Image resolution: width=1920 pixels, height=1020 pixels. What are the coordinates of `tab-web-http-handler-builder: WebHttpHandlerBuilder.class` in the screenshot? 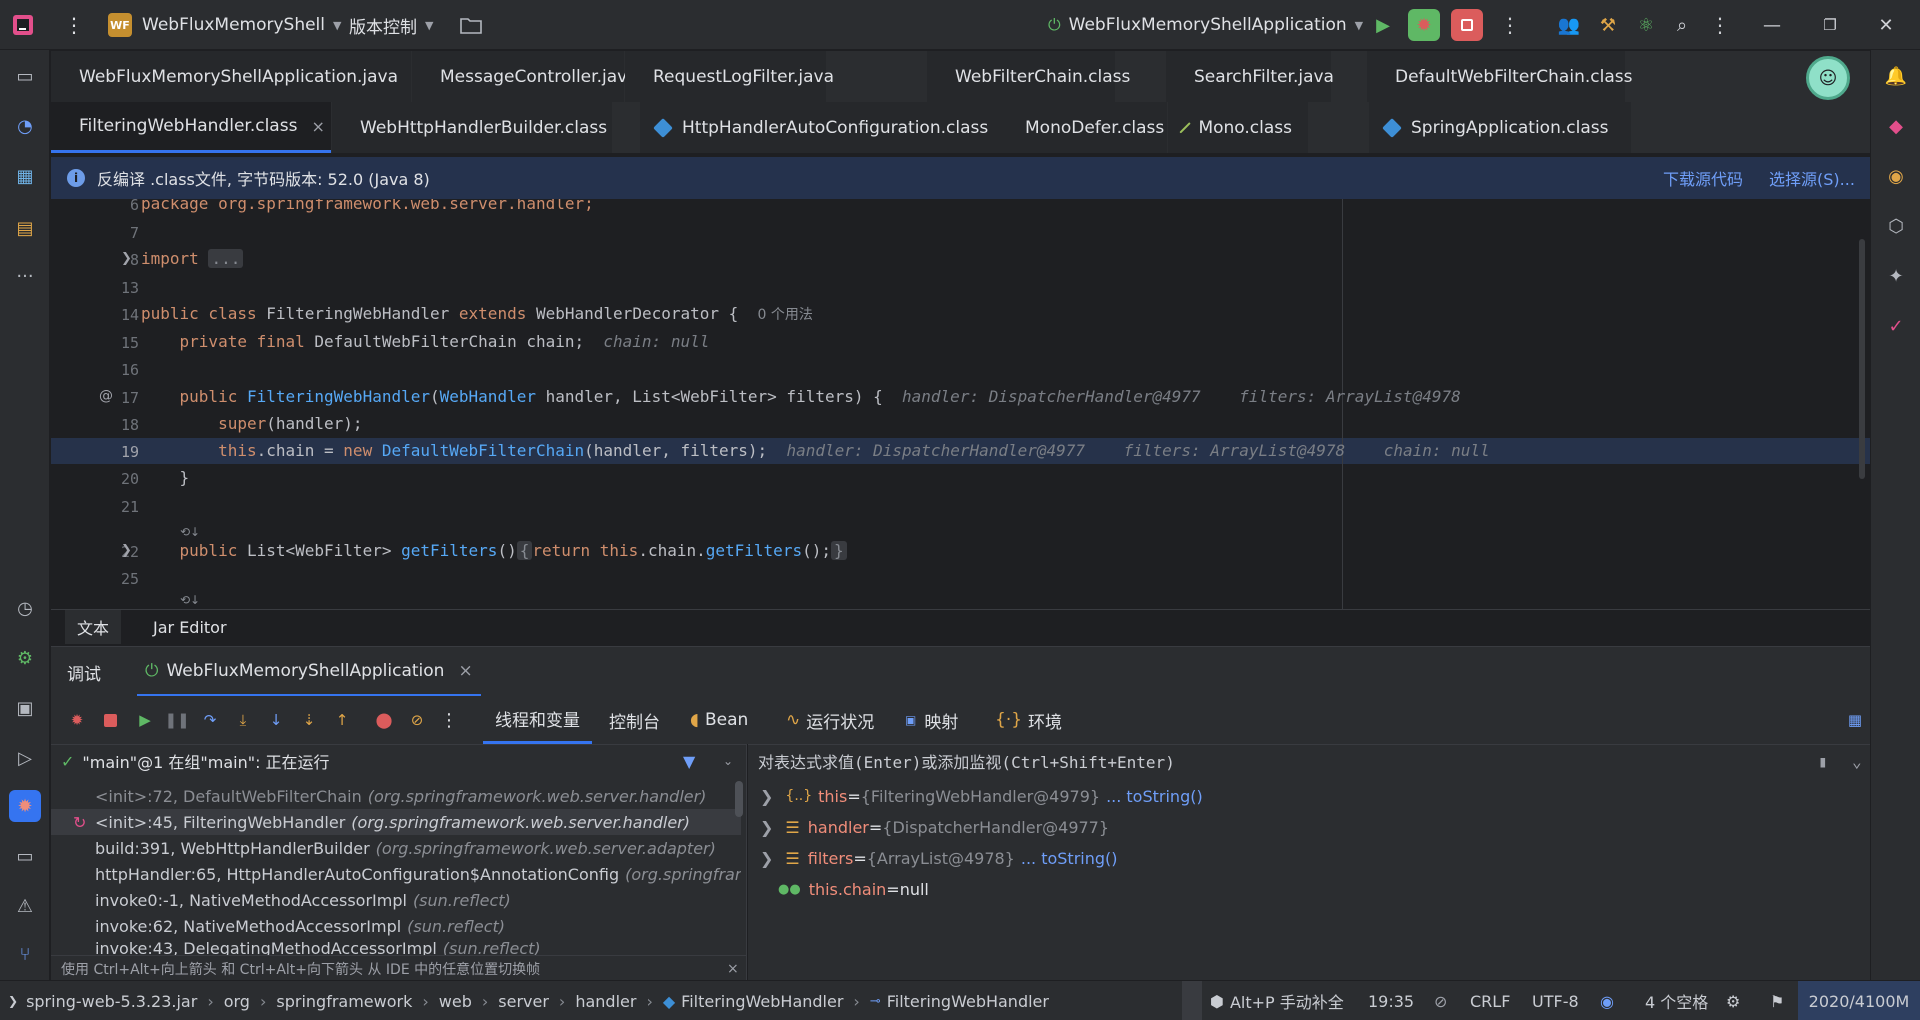 It's located at (472, 127).